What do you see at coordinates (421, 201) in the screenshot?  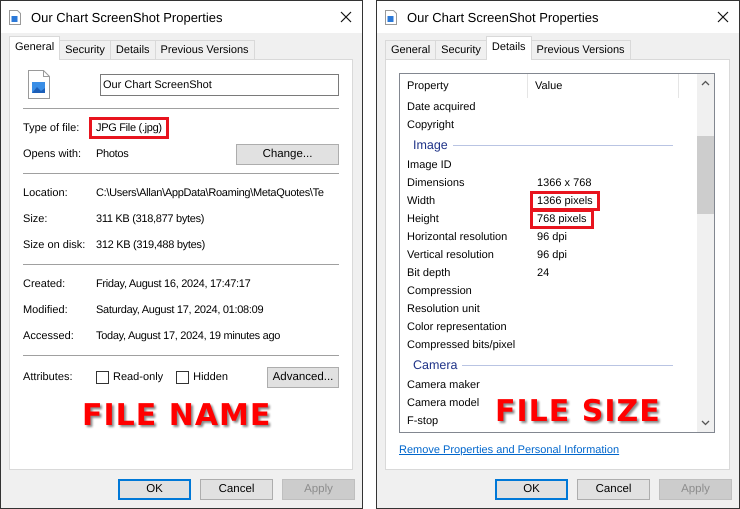 I see `property-name: Width` at bounding box center [421, 201].